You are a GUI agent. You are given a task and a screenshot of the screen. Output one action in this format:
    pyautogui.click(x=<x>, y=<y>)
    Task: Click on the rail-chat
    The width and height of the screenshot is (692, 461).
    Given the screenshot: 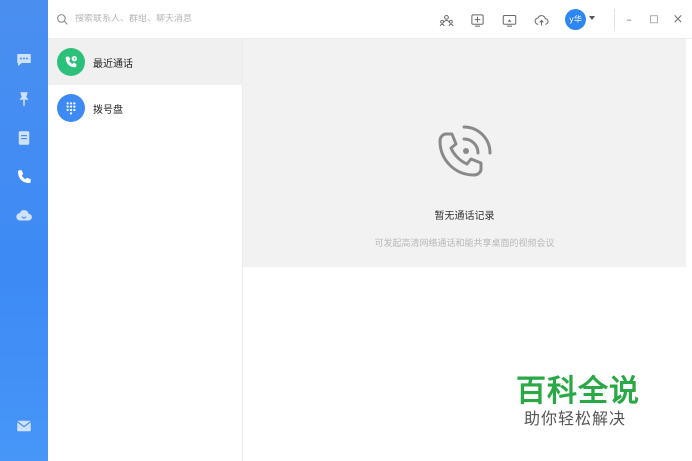 What is the action you would take?
    pyautogui.click(x=24, y=60)
    